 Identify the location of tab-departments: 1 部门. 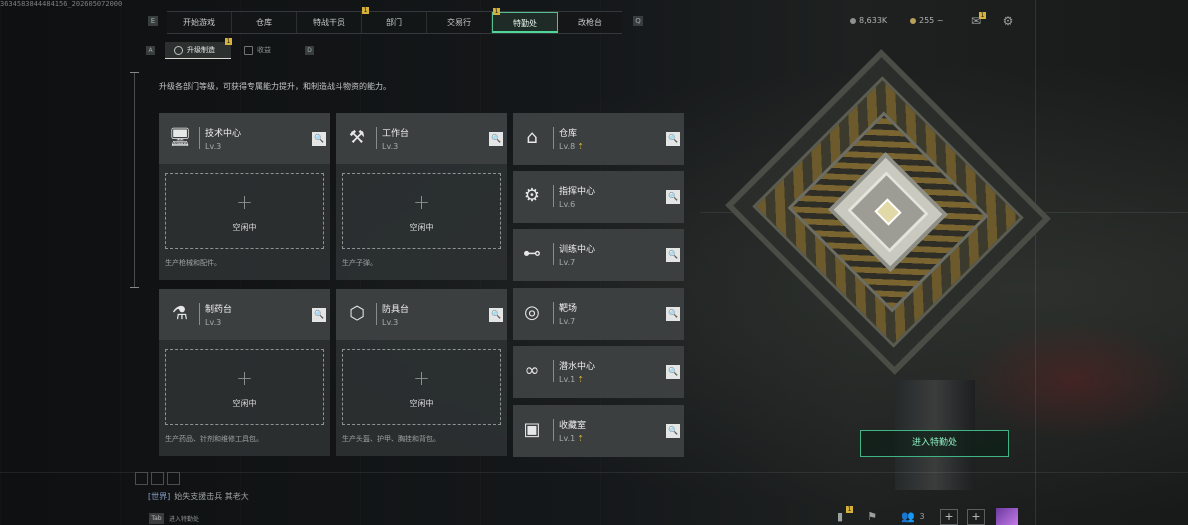
(394, 20).